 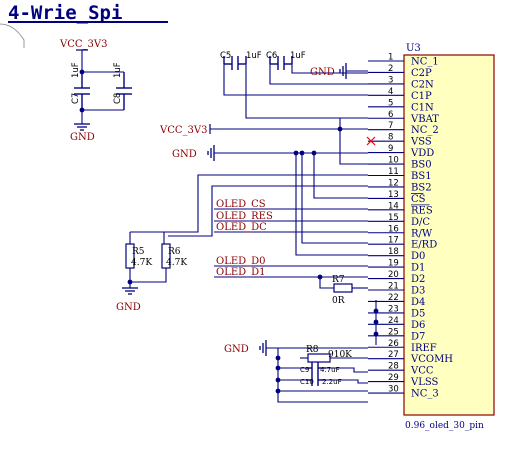 What do you see at coordinates (422, 233) in the screenshot?
I see `pin-name: R/W` at bounding box center [422, 233].